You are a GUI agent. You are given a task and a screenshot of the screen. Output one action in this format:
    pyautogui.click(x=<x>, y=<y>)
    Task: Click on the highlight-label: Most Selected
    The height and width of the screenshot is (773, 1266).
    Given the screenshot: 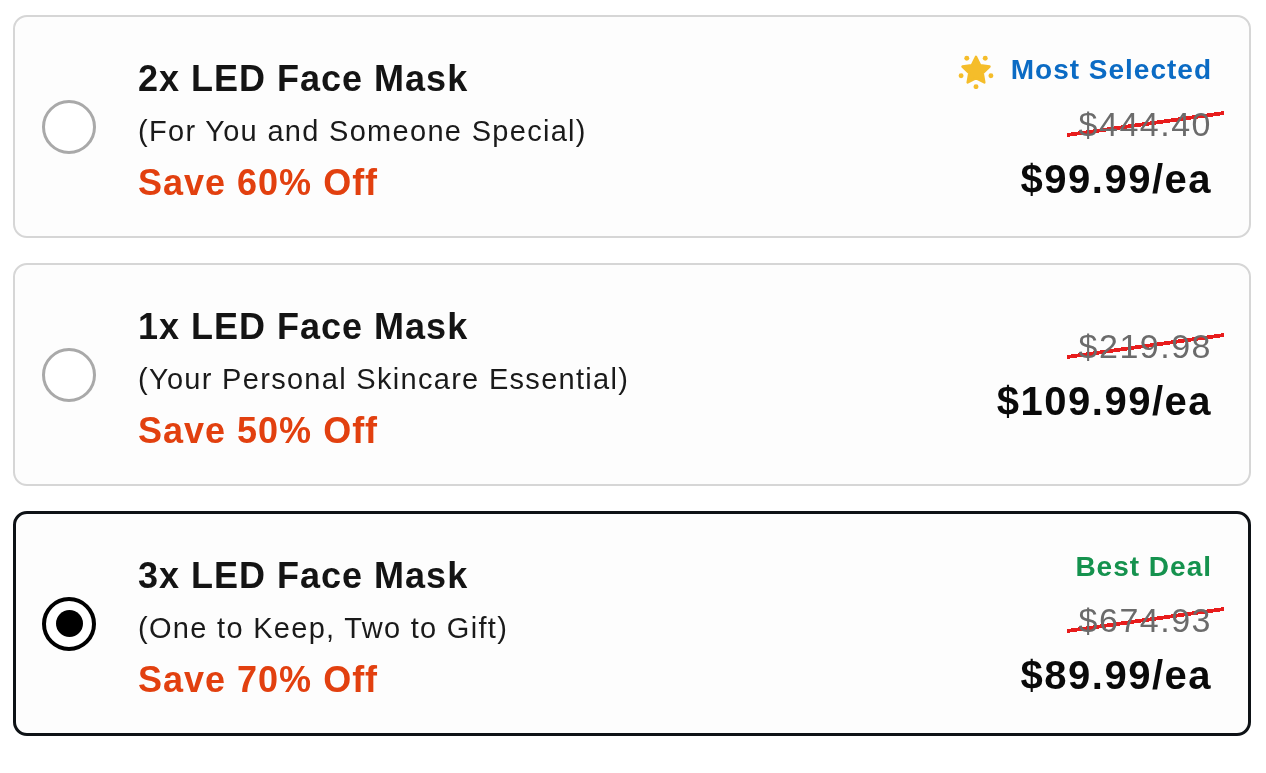 What is the action you would take?
    pyautogui.click(x=1111, y=69)
    